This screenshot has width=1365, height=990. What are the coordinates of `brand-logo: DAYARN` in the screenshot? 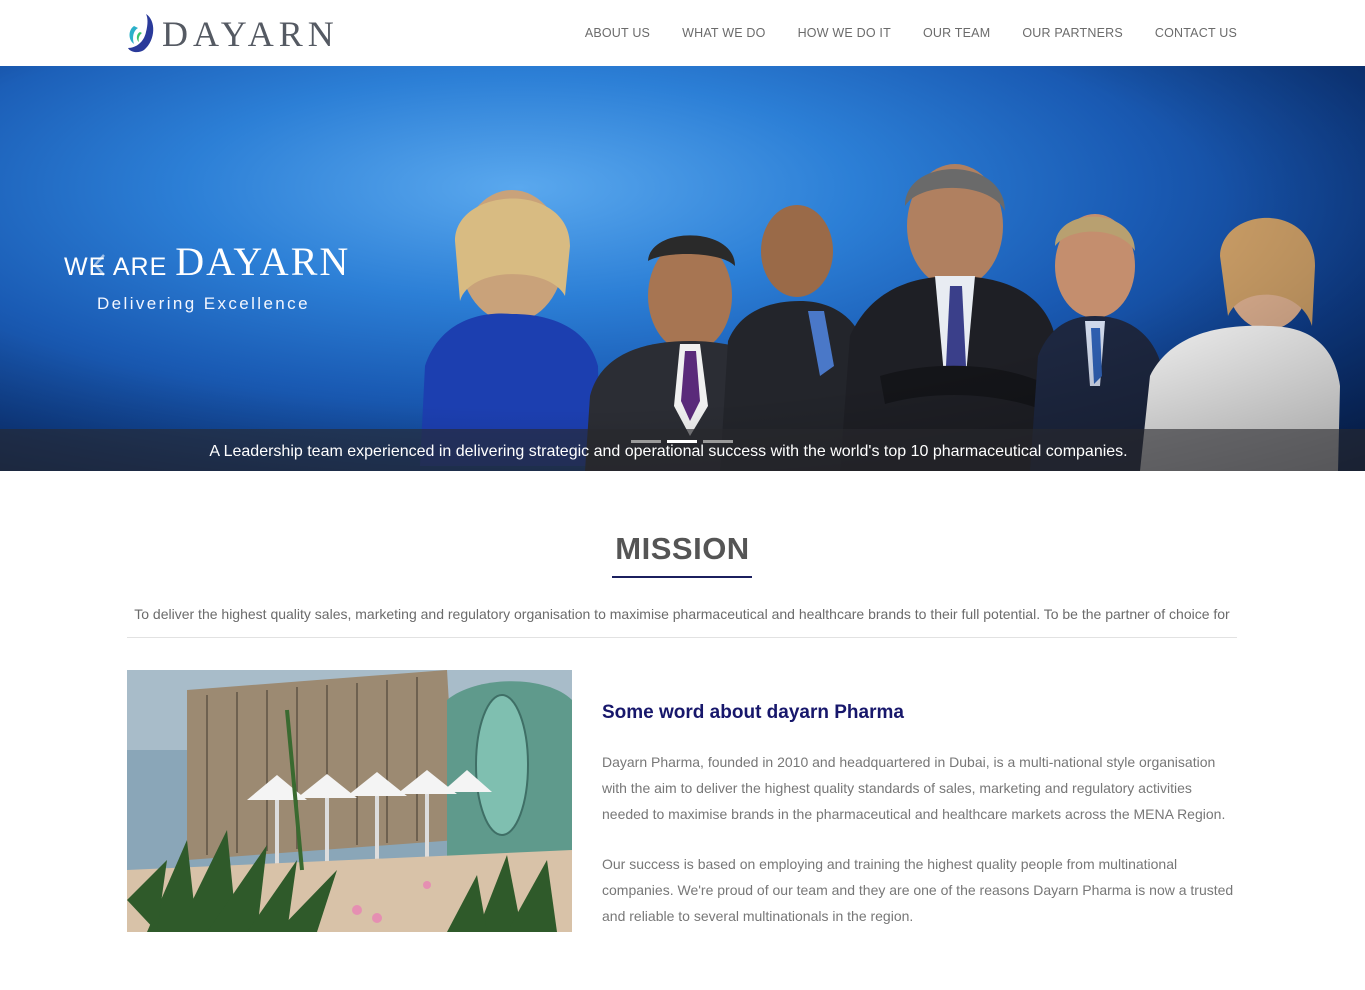 It's located at (232, 33).